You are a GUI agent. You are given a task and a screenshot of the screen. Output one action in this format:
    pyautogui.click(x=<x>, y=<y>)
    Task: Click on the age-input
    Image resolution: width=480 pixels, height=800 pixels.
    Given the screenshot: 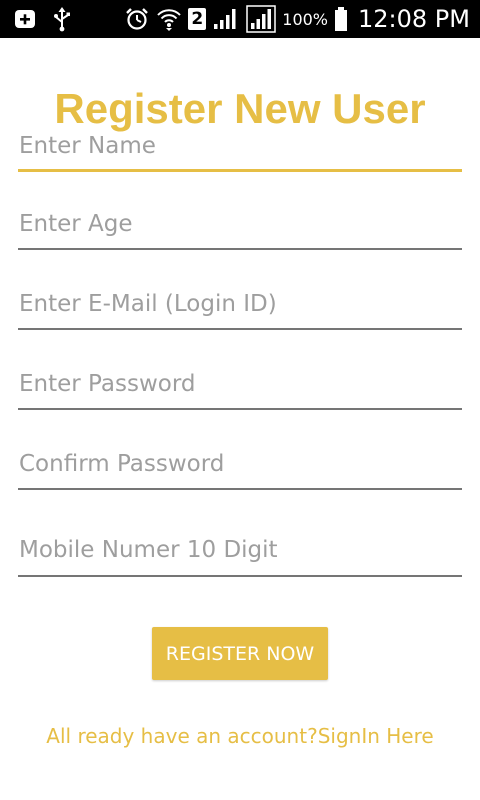 What is the action you would take?
    pyautogui.click(x=240, y=229)
    